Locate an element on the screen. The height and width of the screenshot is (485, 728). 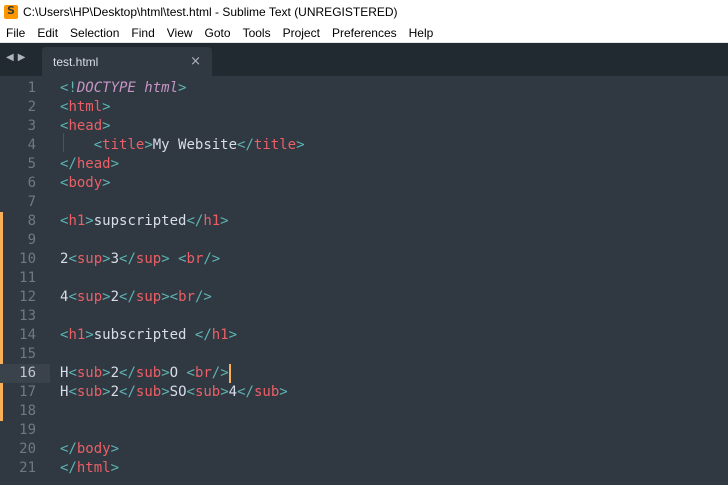
menu-goto: Goto is located at coordinates (218, 33).